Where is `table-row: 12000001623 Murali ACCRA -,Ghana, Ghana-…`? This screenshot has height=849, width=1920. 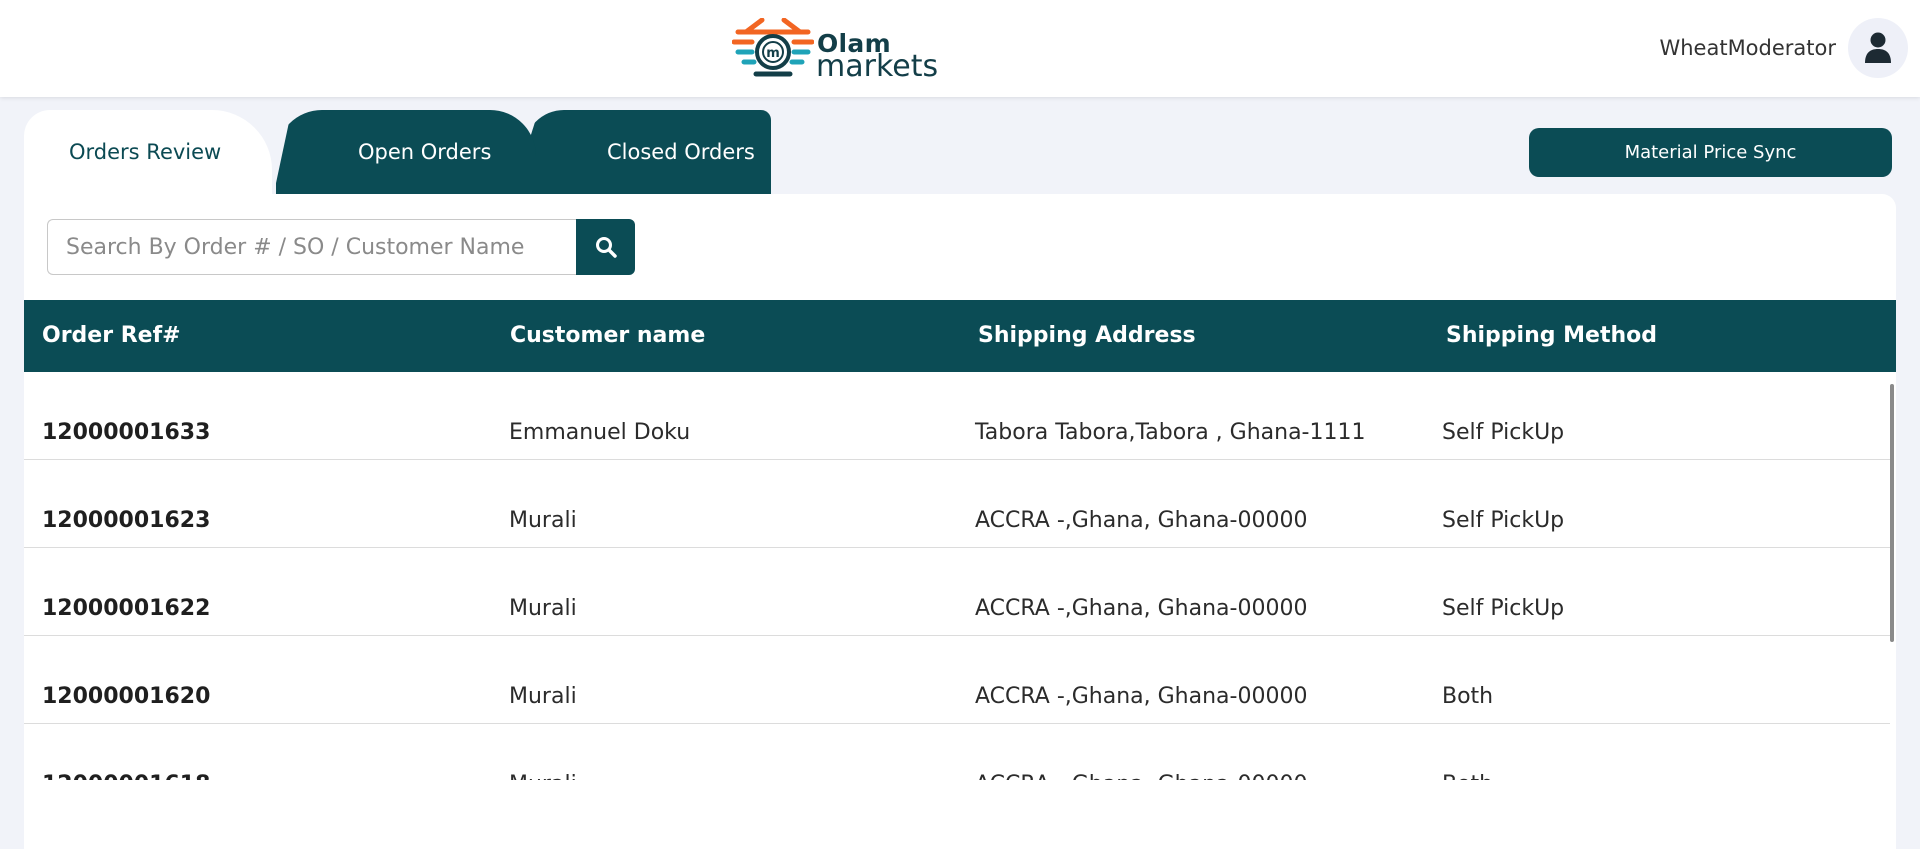 table-row: 12000001623 Murali ACCRA -,Ghana, Ghana-… is located at coordinates (957, 504).